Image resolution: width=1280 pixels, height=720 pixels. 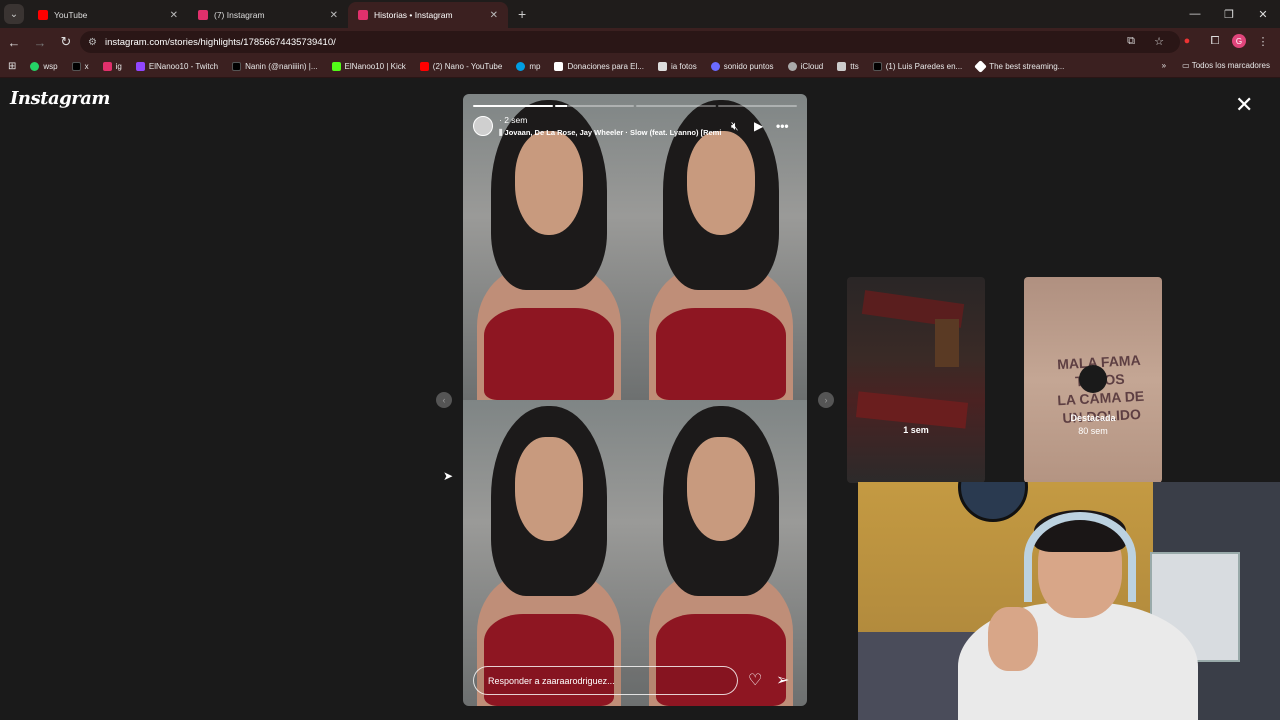 I want to click on tab-youtube: YouTube ✕, so click(x=108, y=15).